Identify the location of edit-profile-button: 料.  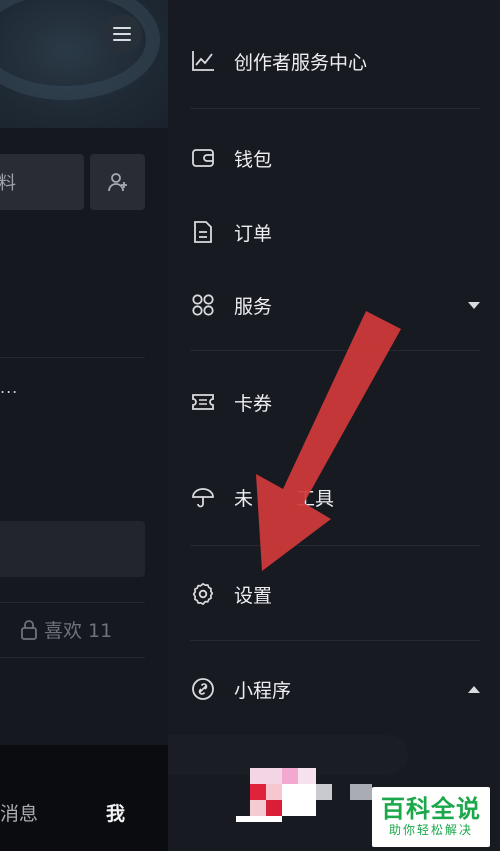
(42, 182).